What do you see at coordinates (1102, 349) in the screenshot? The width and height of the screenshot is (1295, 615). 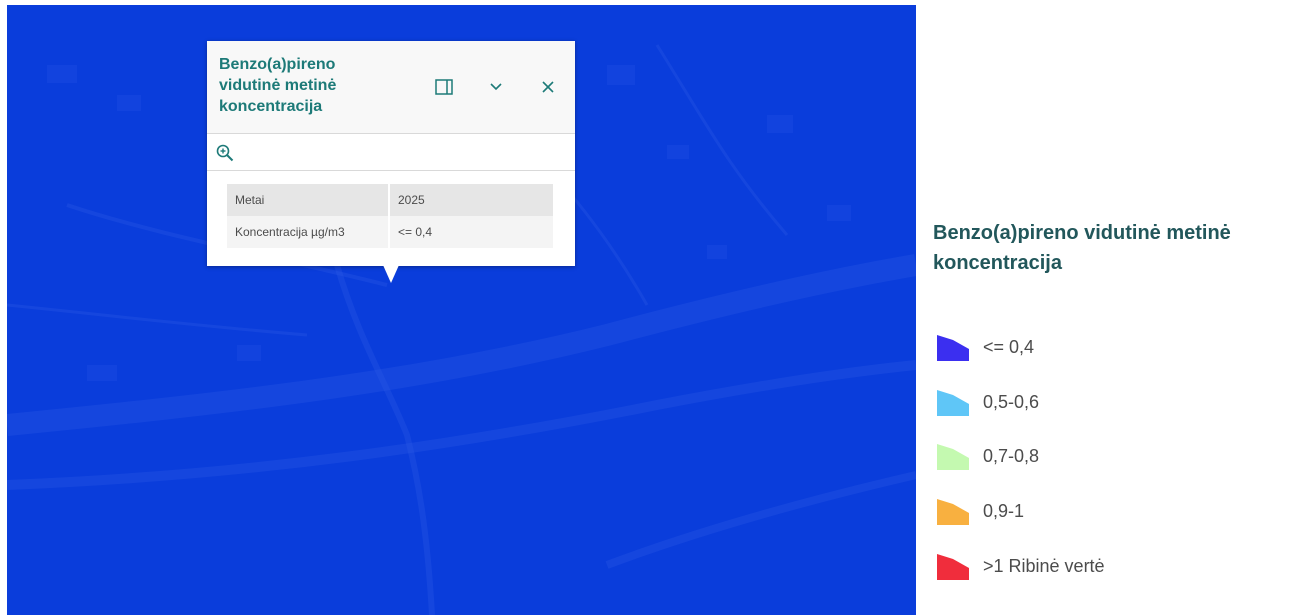 I see `legend-item: <= 0,4` at bounding box center [1102, 349].